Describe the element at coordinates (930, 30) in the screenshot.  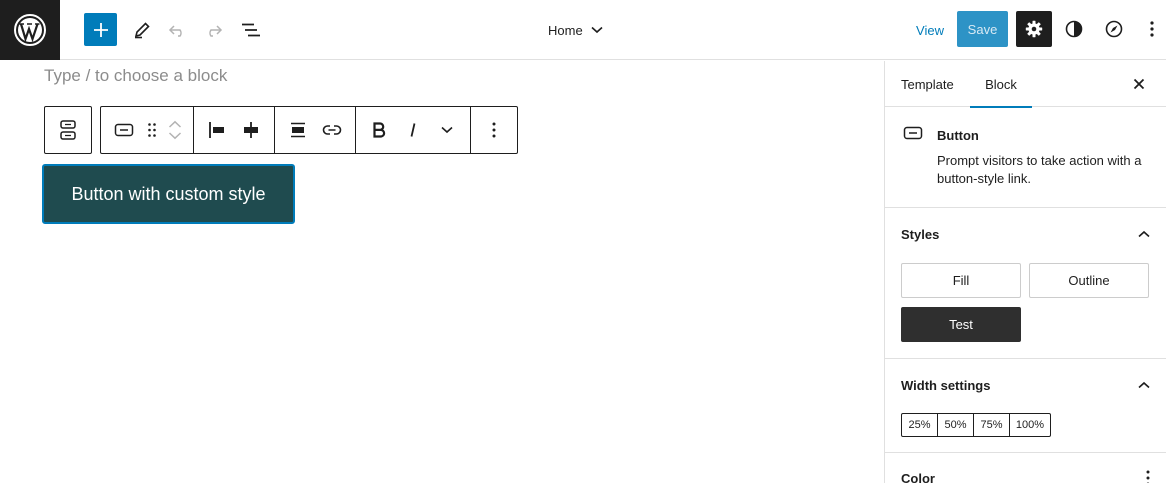
I see `view-button: View` at that location.